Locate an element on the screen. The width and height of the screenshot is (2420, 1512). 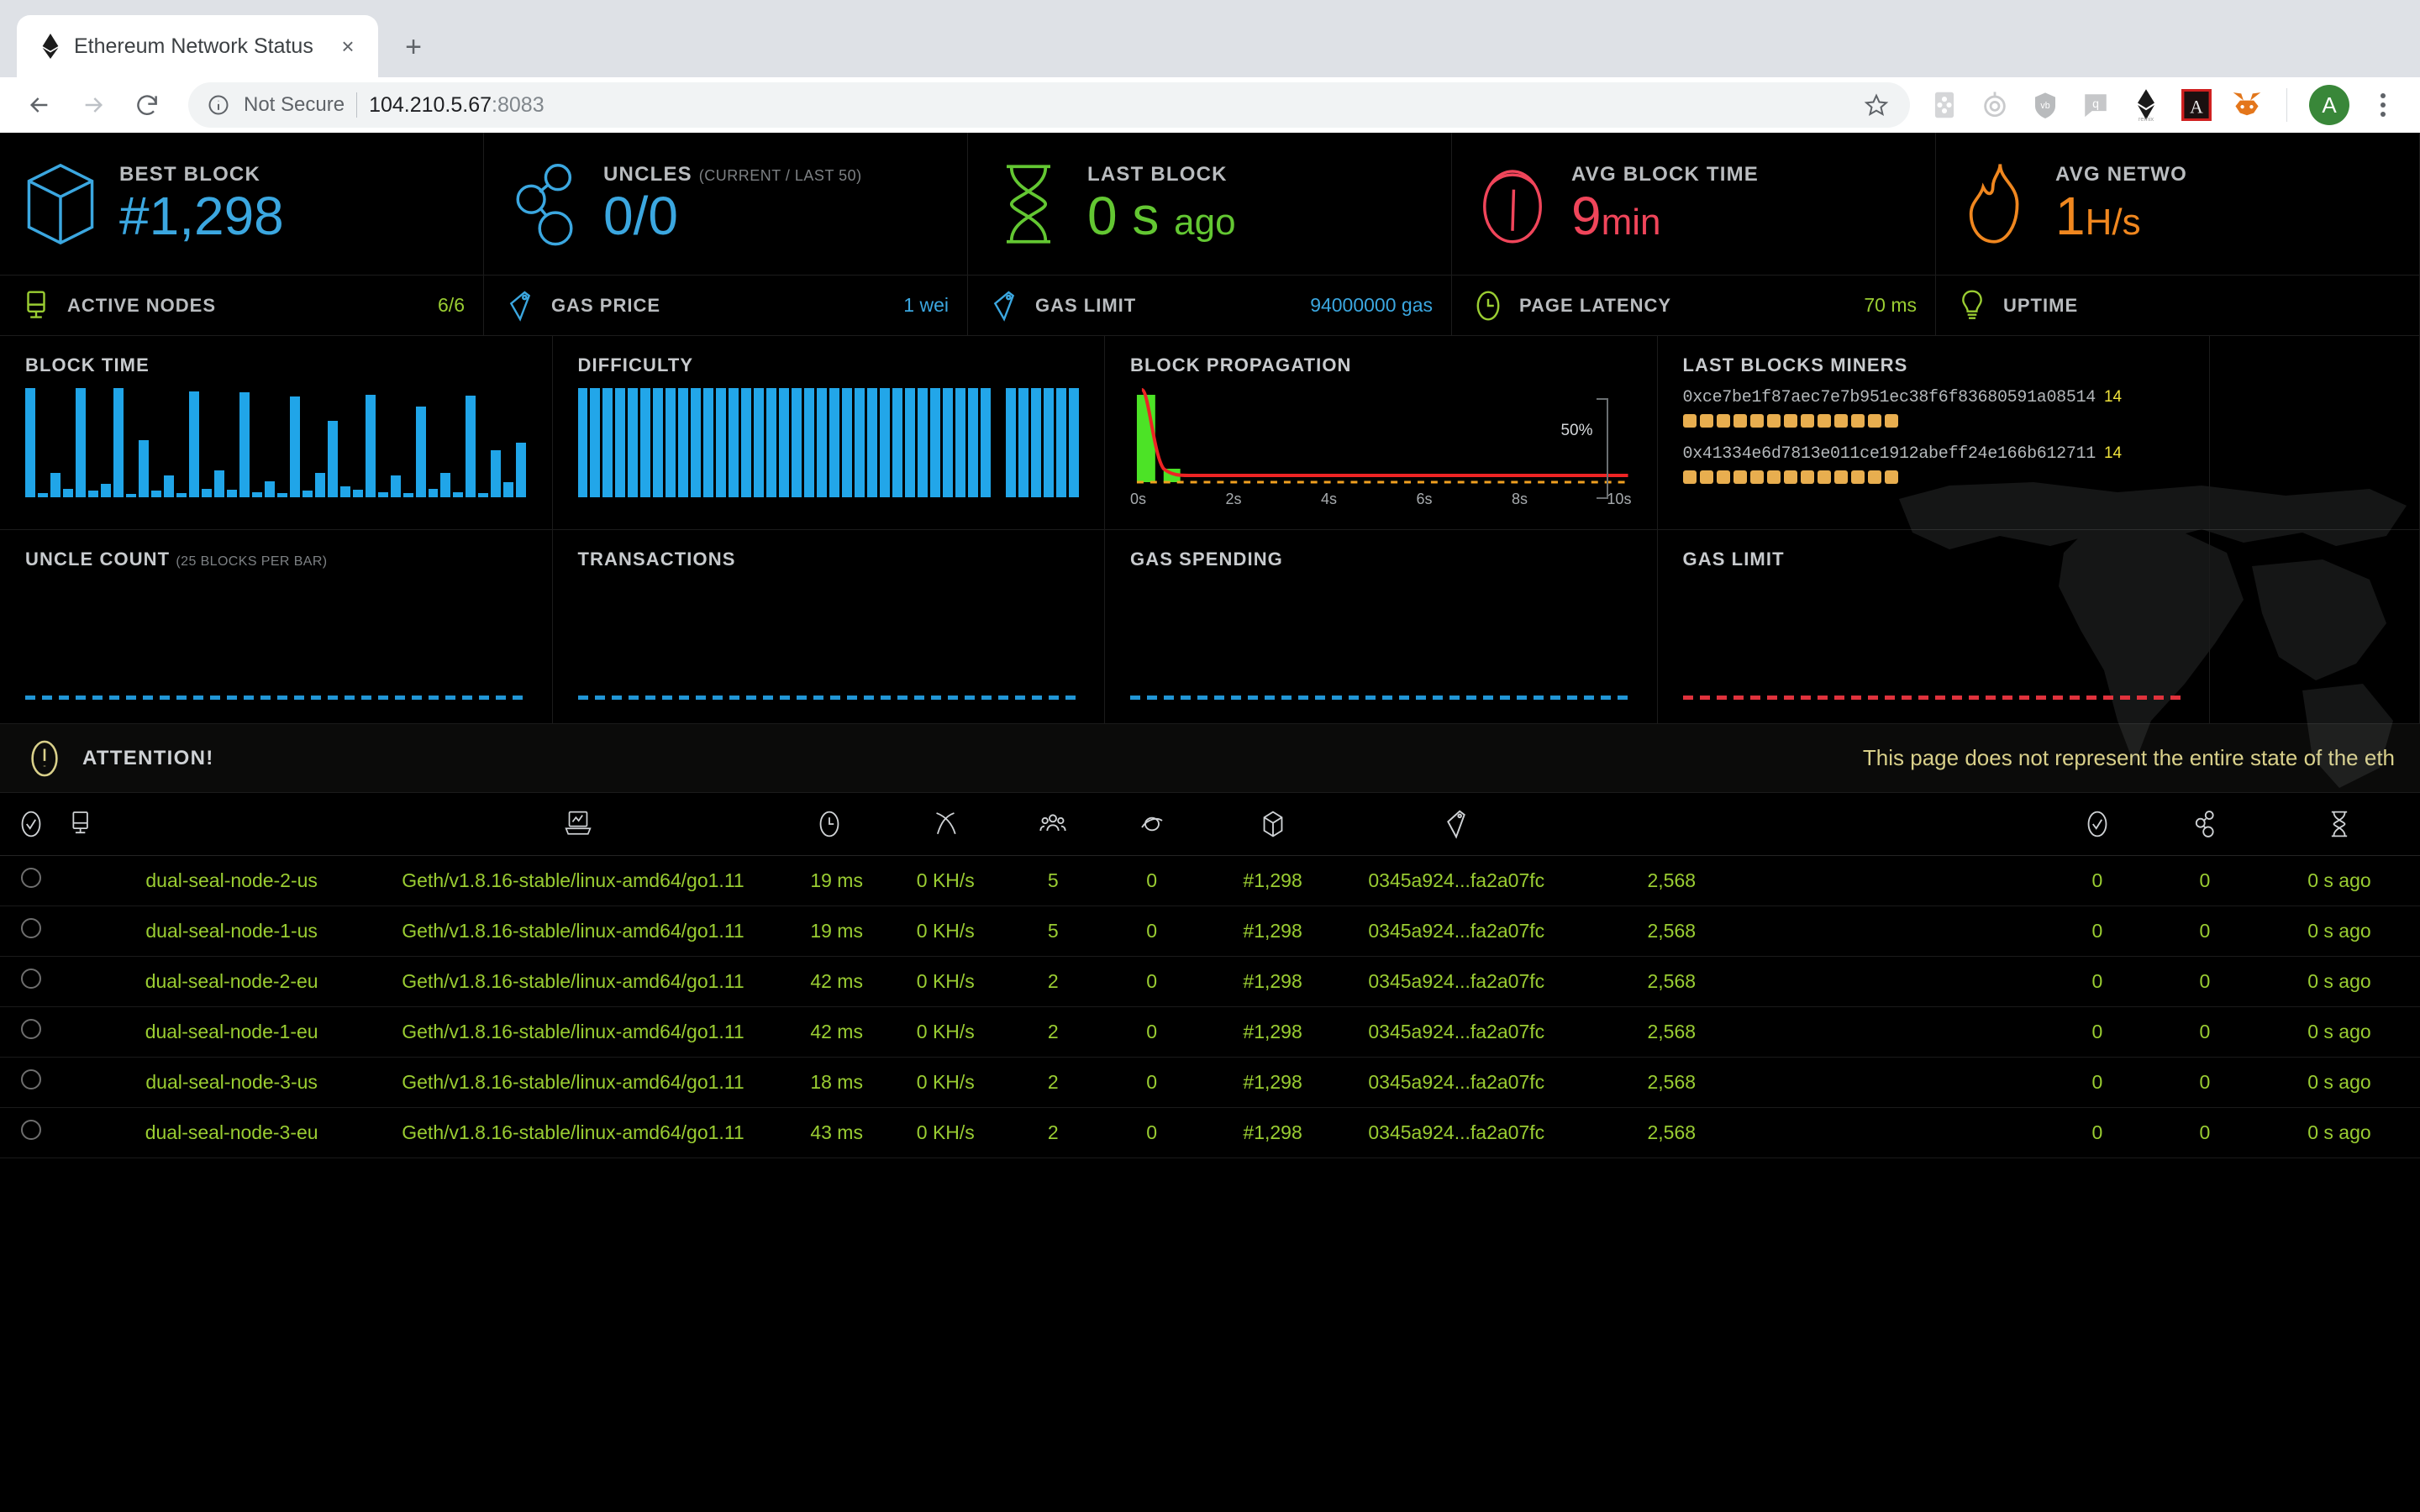
card-extension-icon is located at coordinates (1944, 105).